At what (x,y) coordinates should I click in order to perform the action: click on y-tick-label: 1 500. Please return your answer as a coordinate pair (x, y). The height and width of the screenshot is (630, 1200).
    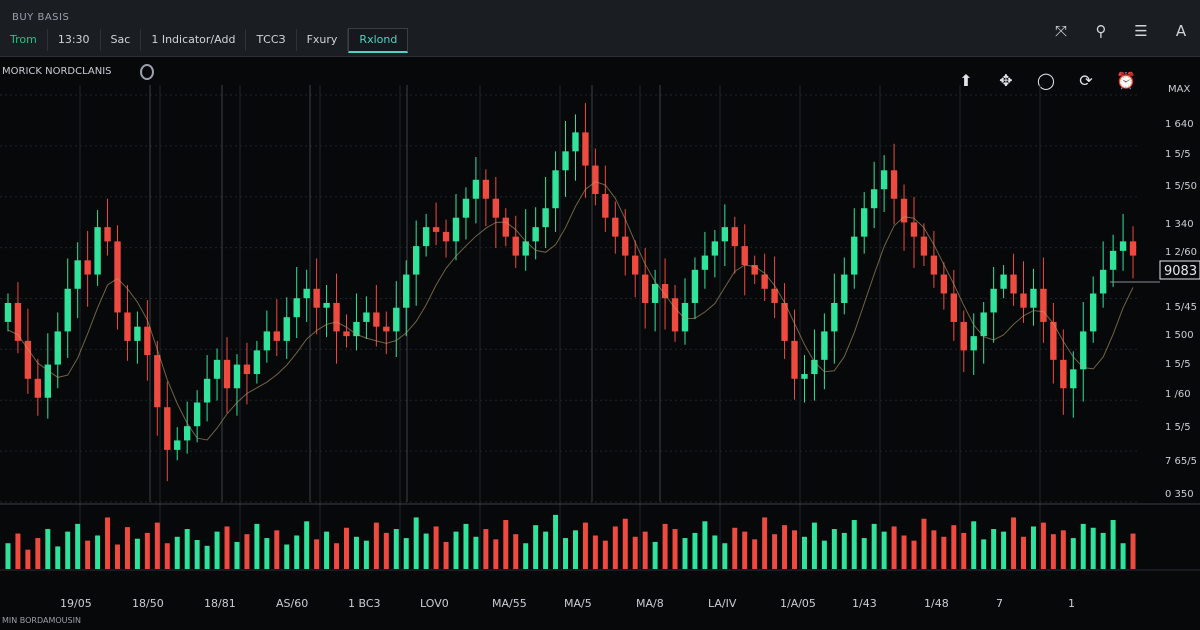
    Looking at the image, I should click on (1179, 335).